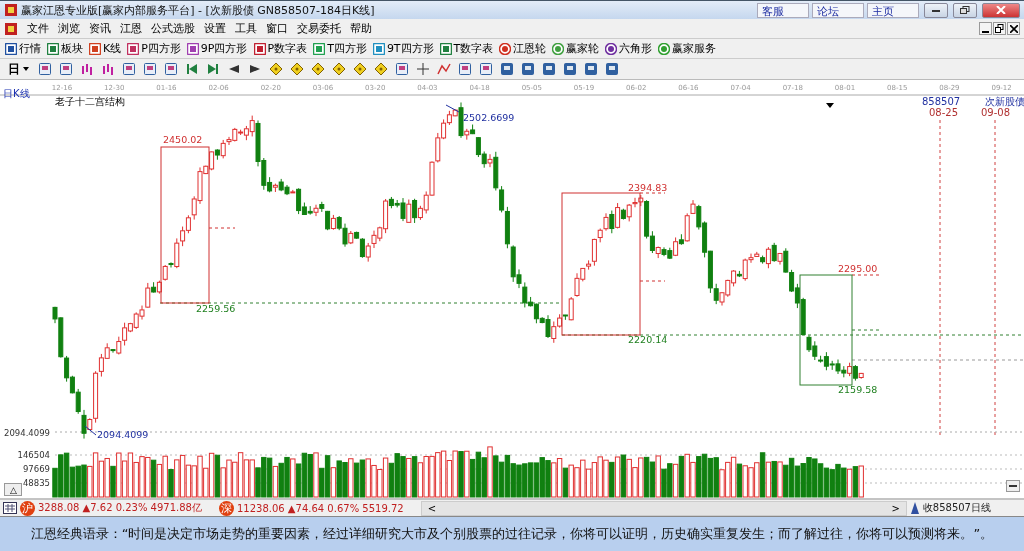 The height and width of the screenshot is (551, 1024). I want to click on volume-axis-label: 97669, so click(36, 469).